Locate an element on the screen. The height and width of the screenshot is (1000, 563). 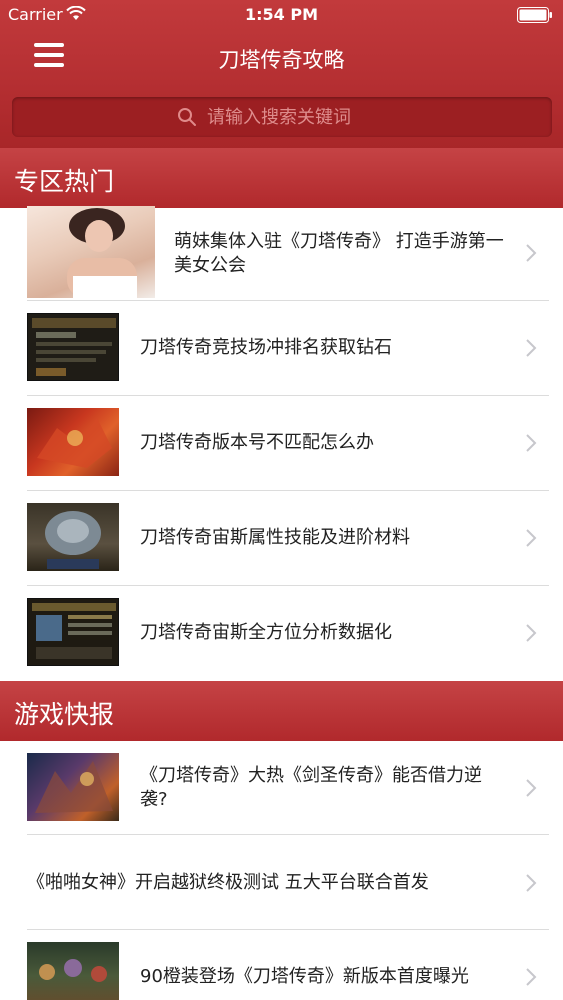
list-item-title: 《刀塔传奇》大热《剑圣传奇》能否借力逆袭? is located at coordinates (311, 787).